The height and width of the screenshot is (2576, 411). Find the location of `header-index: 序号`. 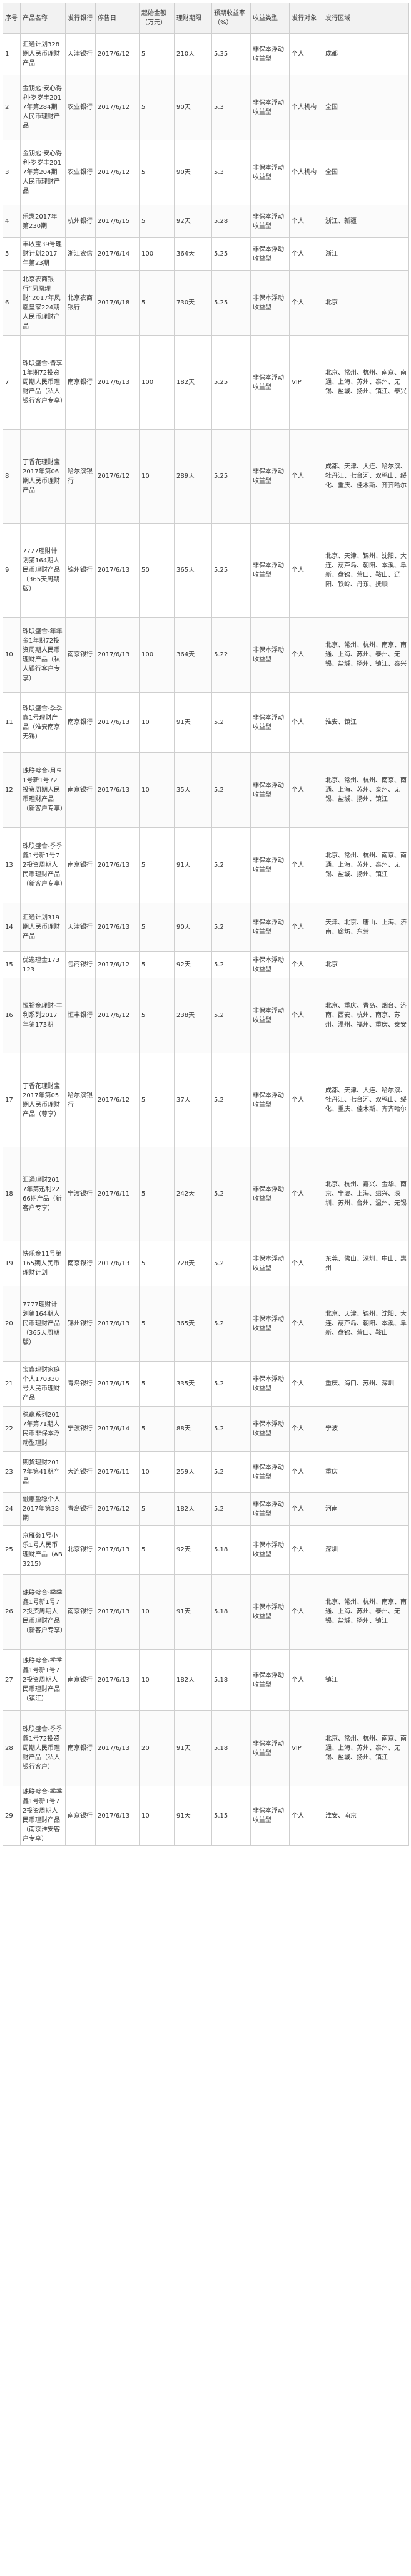

header-index: 序号 is located at coordinates (12, 18).